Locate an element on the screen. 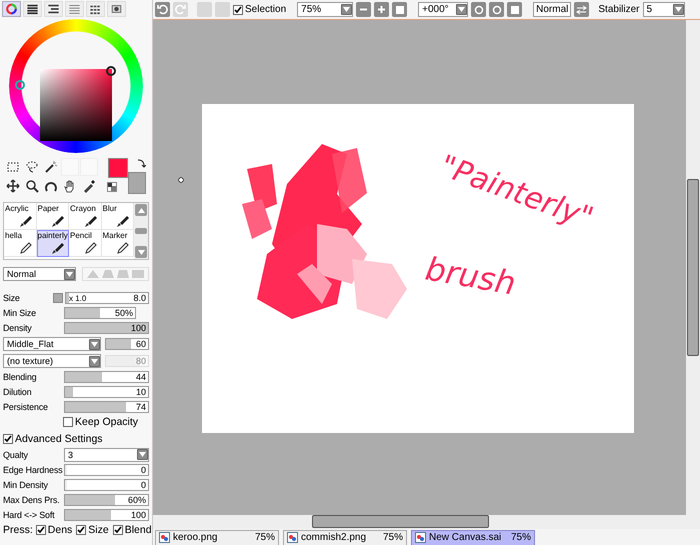 The height and width of the screenshot is (545, 700). magic-wand-icon is located at coordinates (51, 167).